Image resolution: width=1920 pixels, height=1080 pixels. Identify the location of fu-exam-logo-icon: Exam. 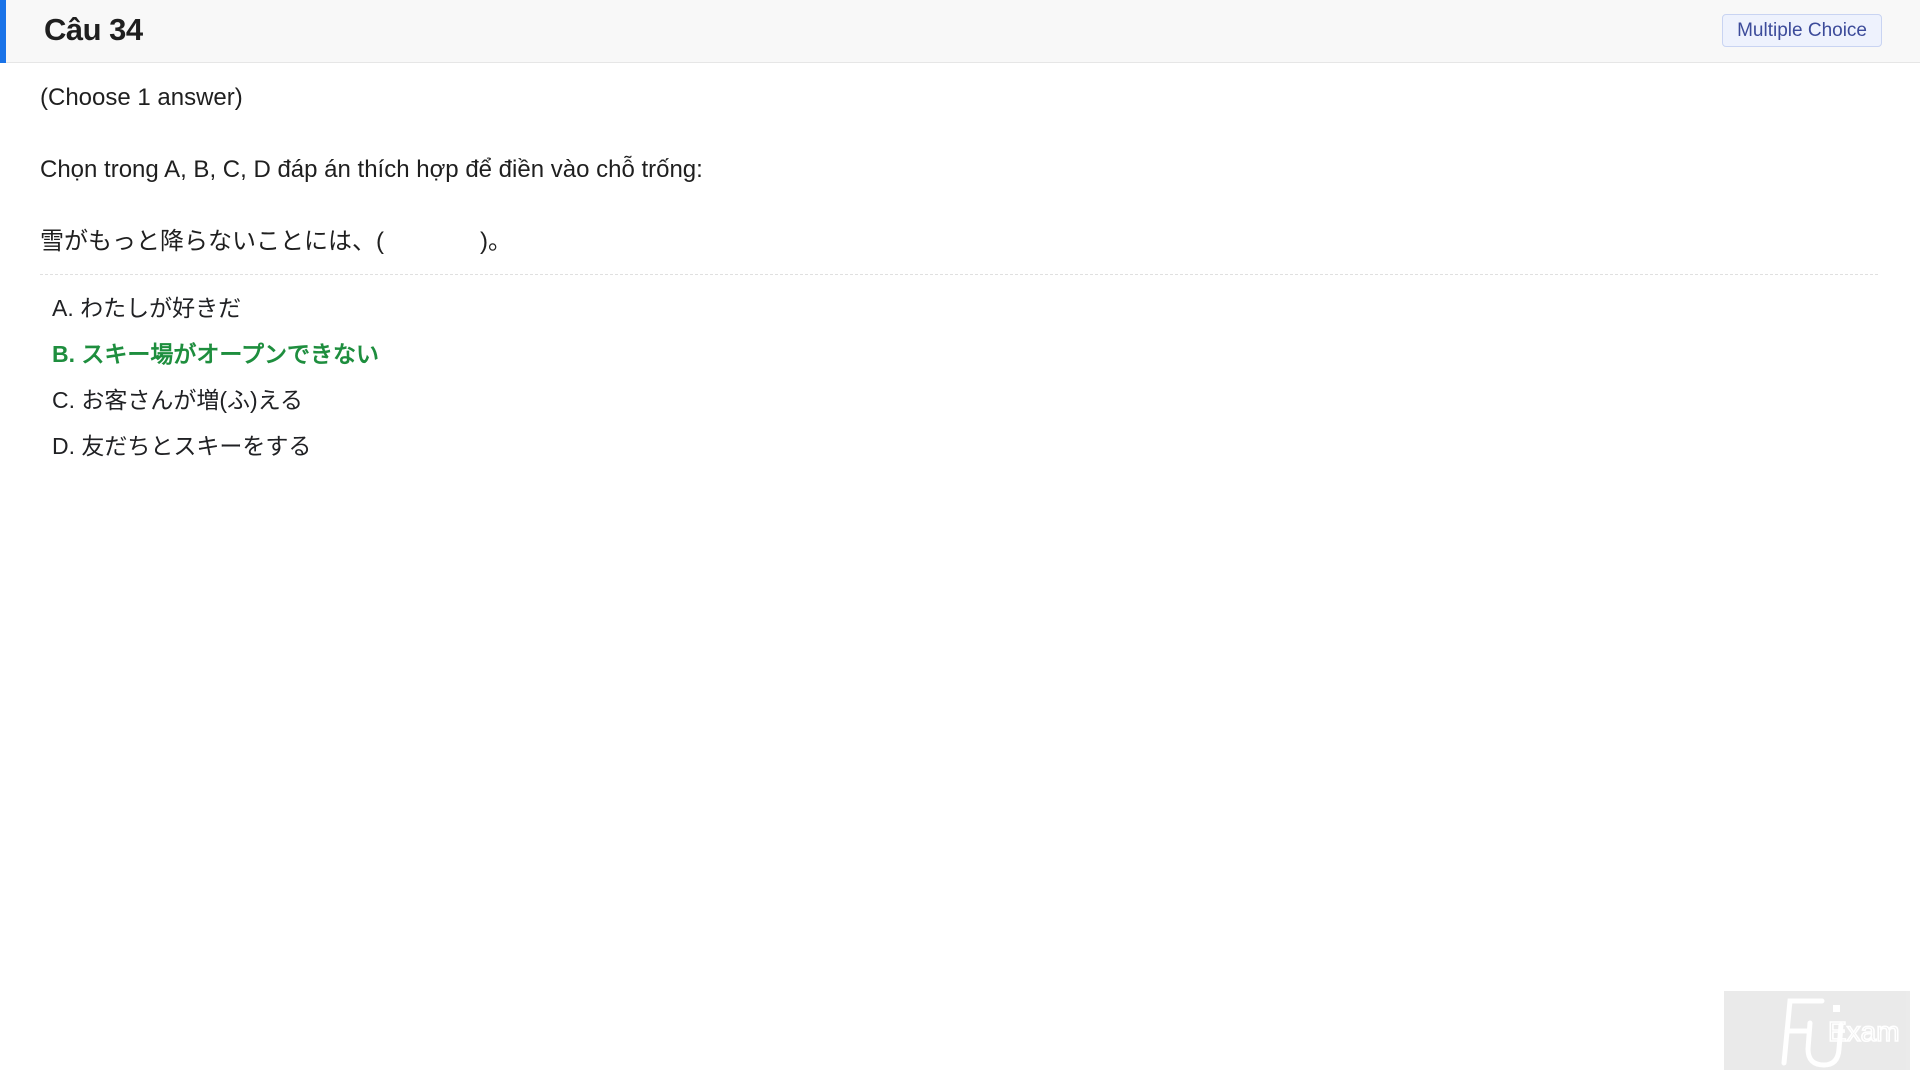
(1840, 1033).